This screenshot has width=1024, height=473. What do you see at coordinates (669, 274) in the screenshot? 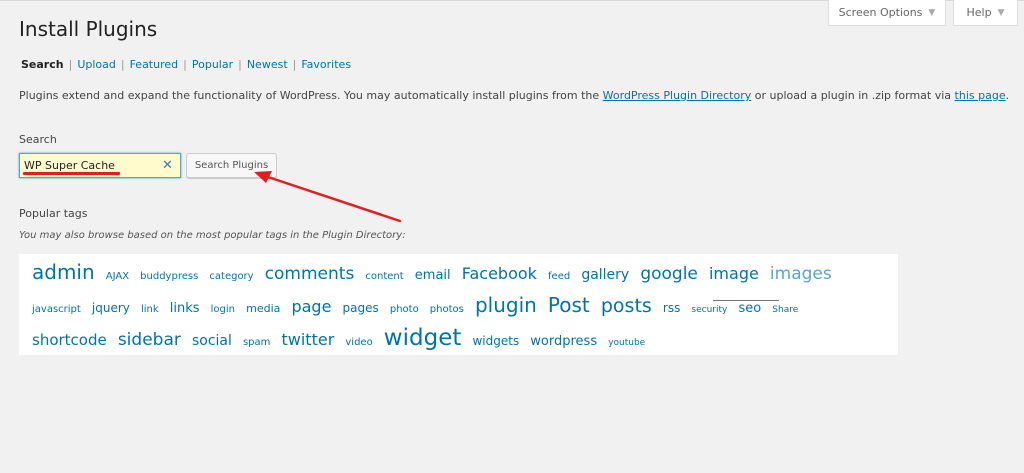
I see `tag-link-google: google` at bounding box center [669, 274].